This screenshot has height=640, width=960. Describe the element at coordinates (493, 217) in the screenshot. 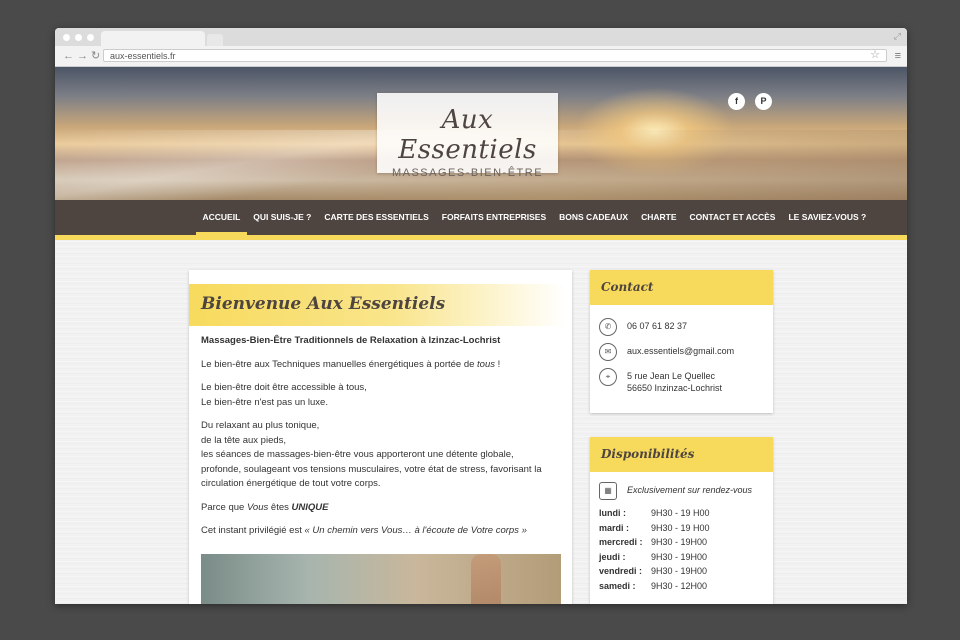

I see `nav-item-forfaits: FORFAITS ENTREPRISES` at that location.